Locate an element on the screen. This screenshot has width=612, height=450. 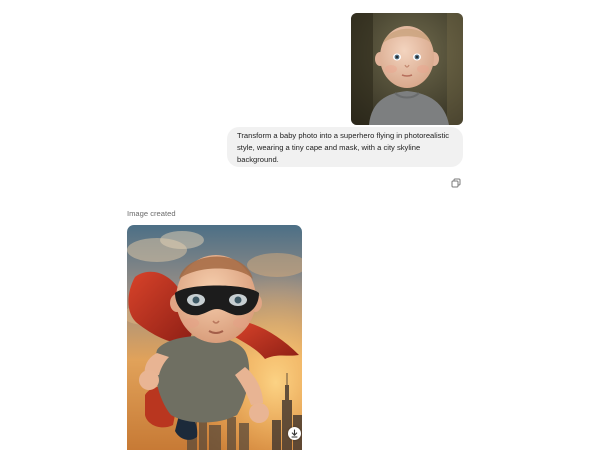
copy-button is located at coordinates (456, 183).